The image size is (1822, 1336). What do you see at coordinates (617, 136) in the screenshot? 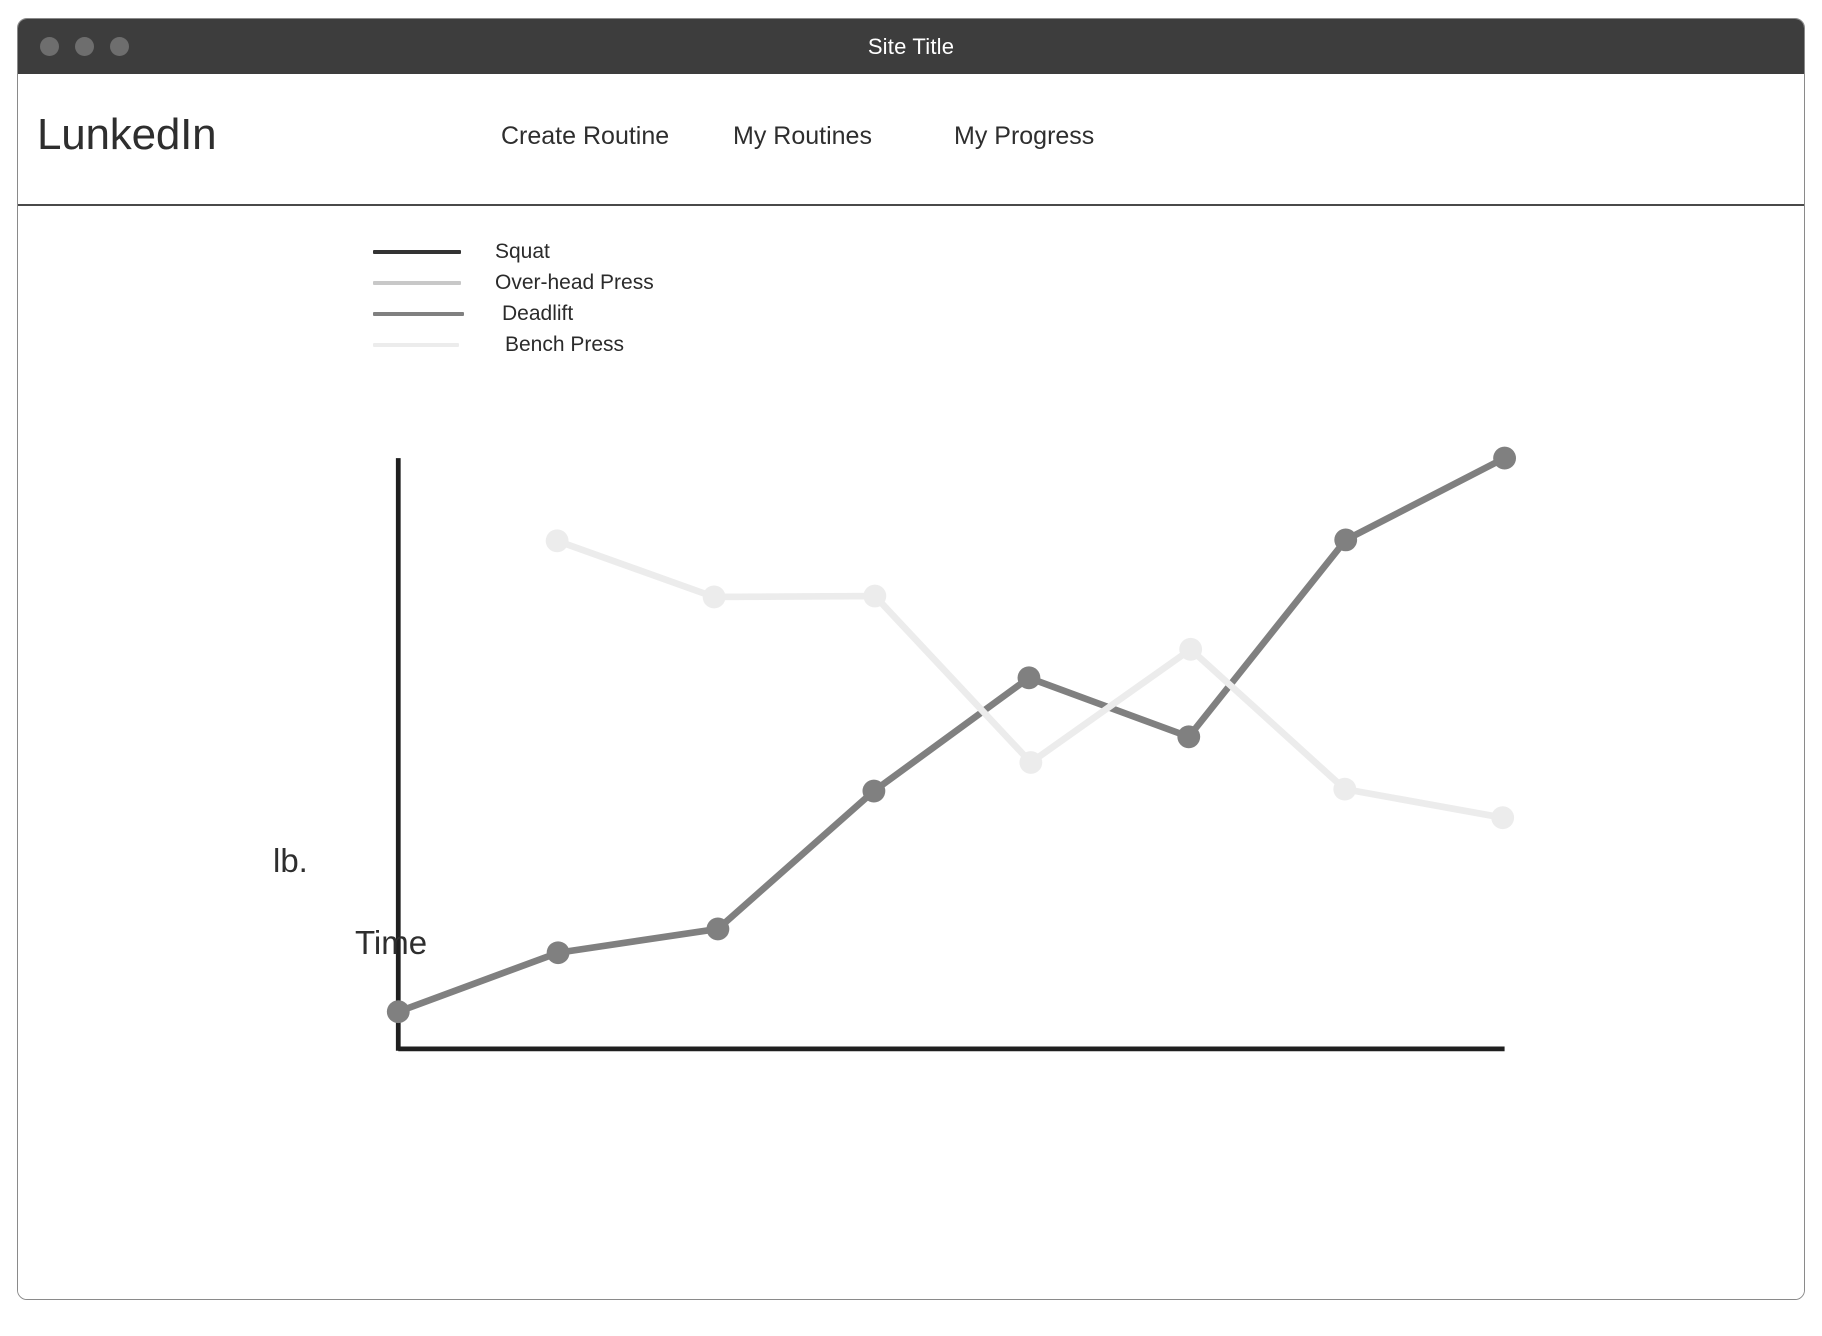
I see `nav-item-create-routine: Create Routine` at bounding box center [617, 136].